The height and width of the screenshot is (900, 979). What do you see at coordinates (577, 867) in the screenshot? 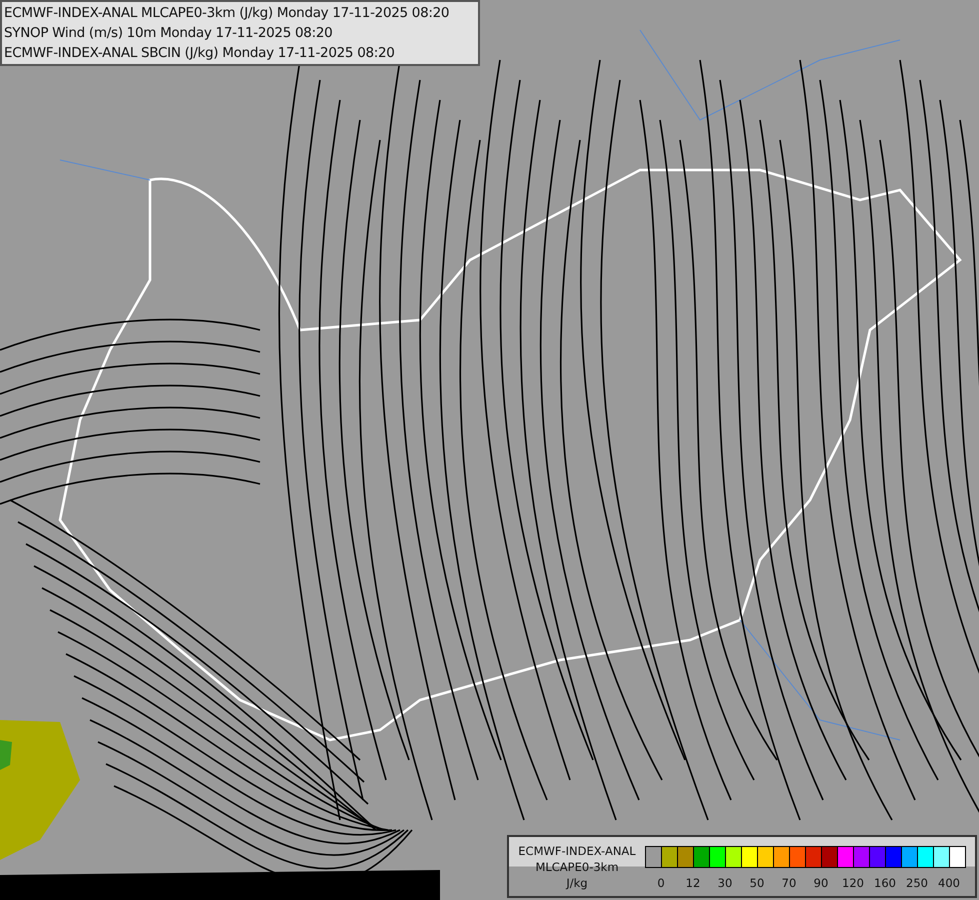
I see `legend-title: MLCAPE0-3km` at bounding box center [577, 867].